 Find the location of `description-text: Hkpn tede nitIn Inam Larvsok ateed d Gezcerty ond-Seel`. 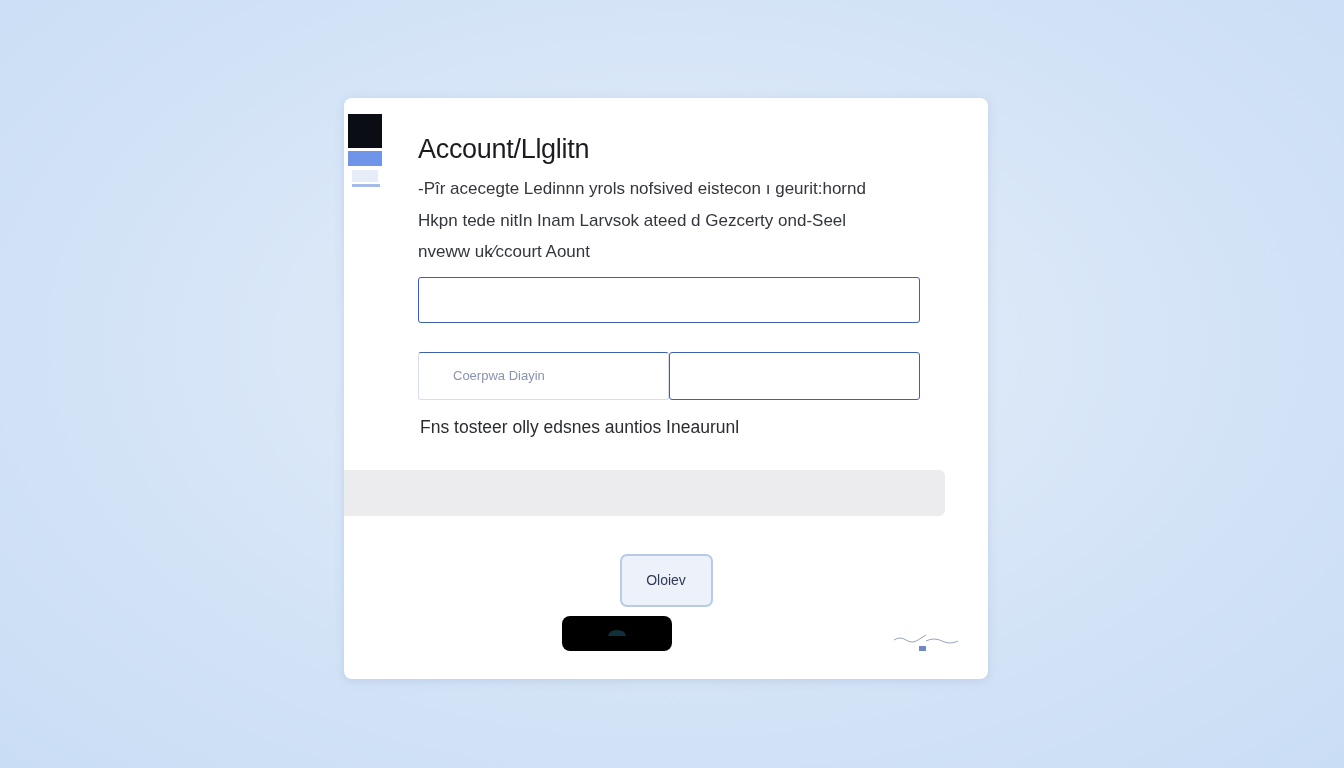

description-text: Hkpn tede nitIn Inam Larvsok ateed d Gezcerty ond-Seel is located at coordinates (633, 220).